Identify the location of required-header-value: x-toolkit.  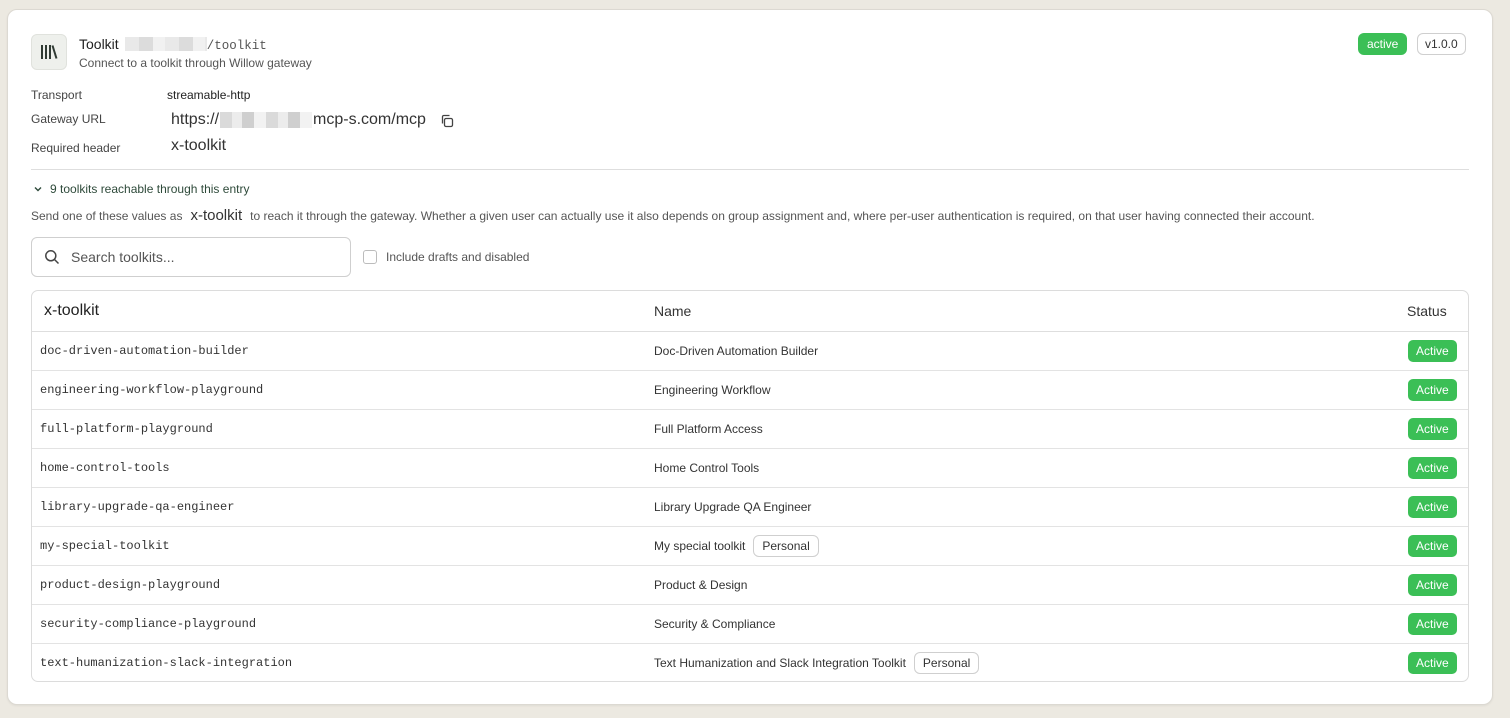
(199, 145).